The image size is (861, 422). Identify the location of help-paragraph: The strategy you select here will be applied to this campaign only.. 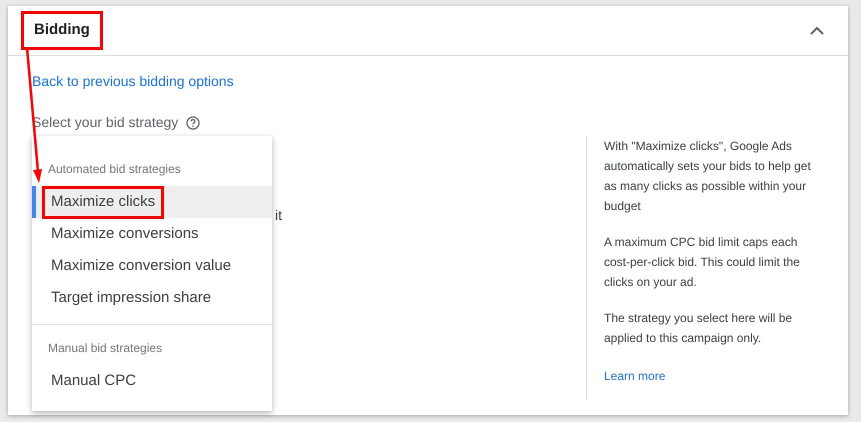
(699, 328).